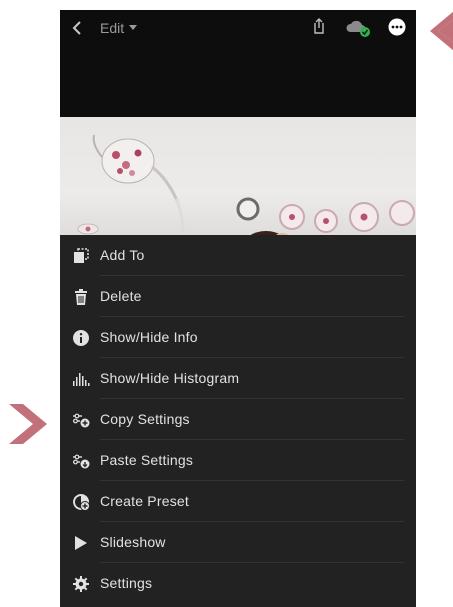  I want to click on histogram-icon, so click(81, 379).